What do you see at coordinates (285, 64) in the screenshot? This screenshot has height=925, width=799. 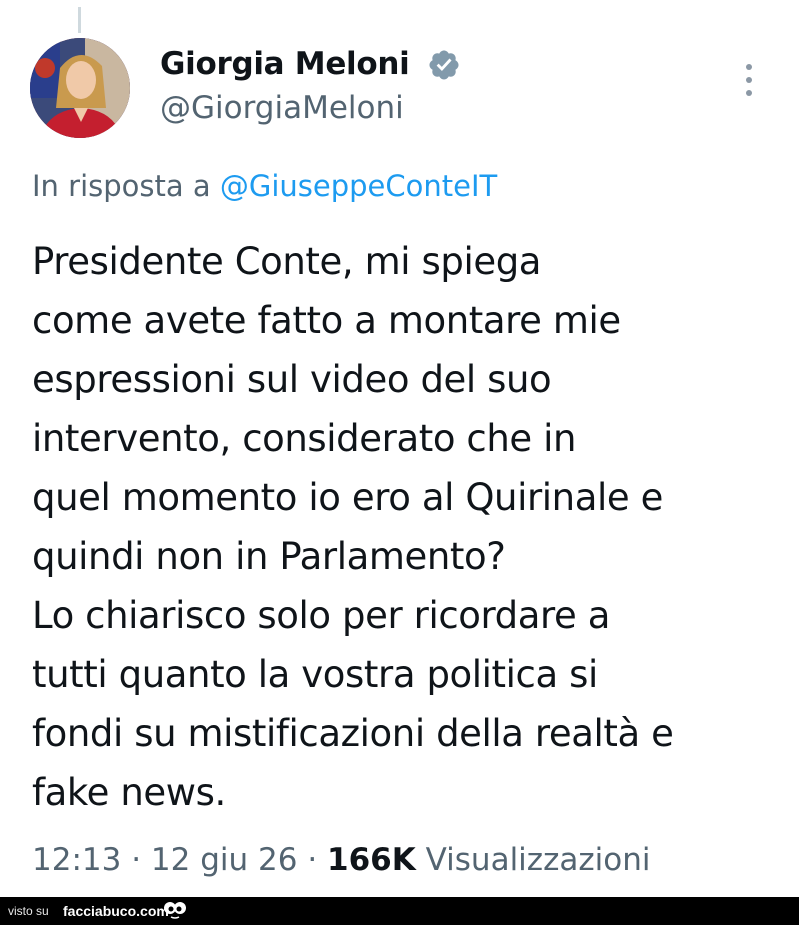 I see `author-display-name: Giorgia Meloni` at bounding box center [285, 64].